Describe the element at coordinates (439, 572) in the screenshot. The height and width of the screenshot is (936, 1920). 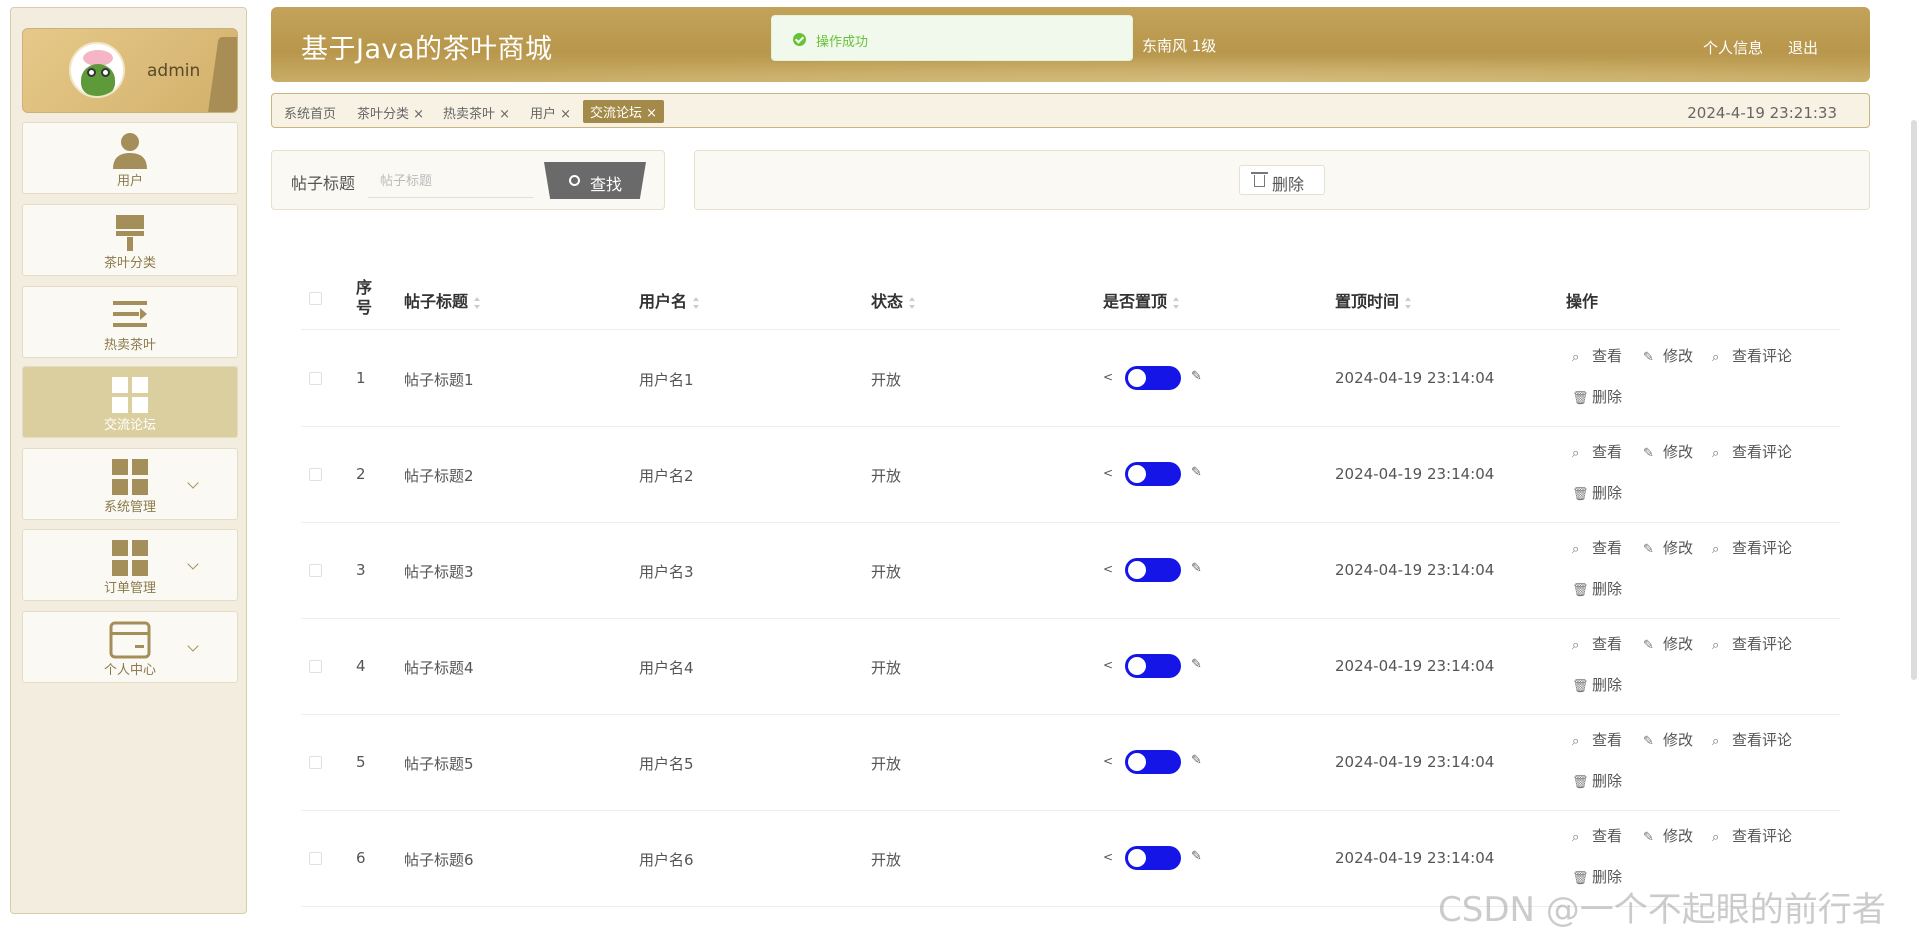
I see `cell-title: 帖子标题3` at that location.